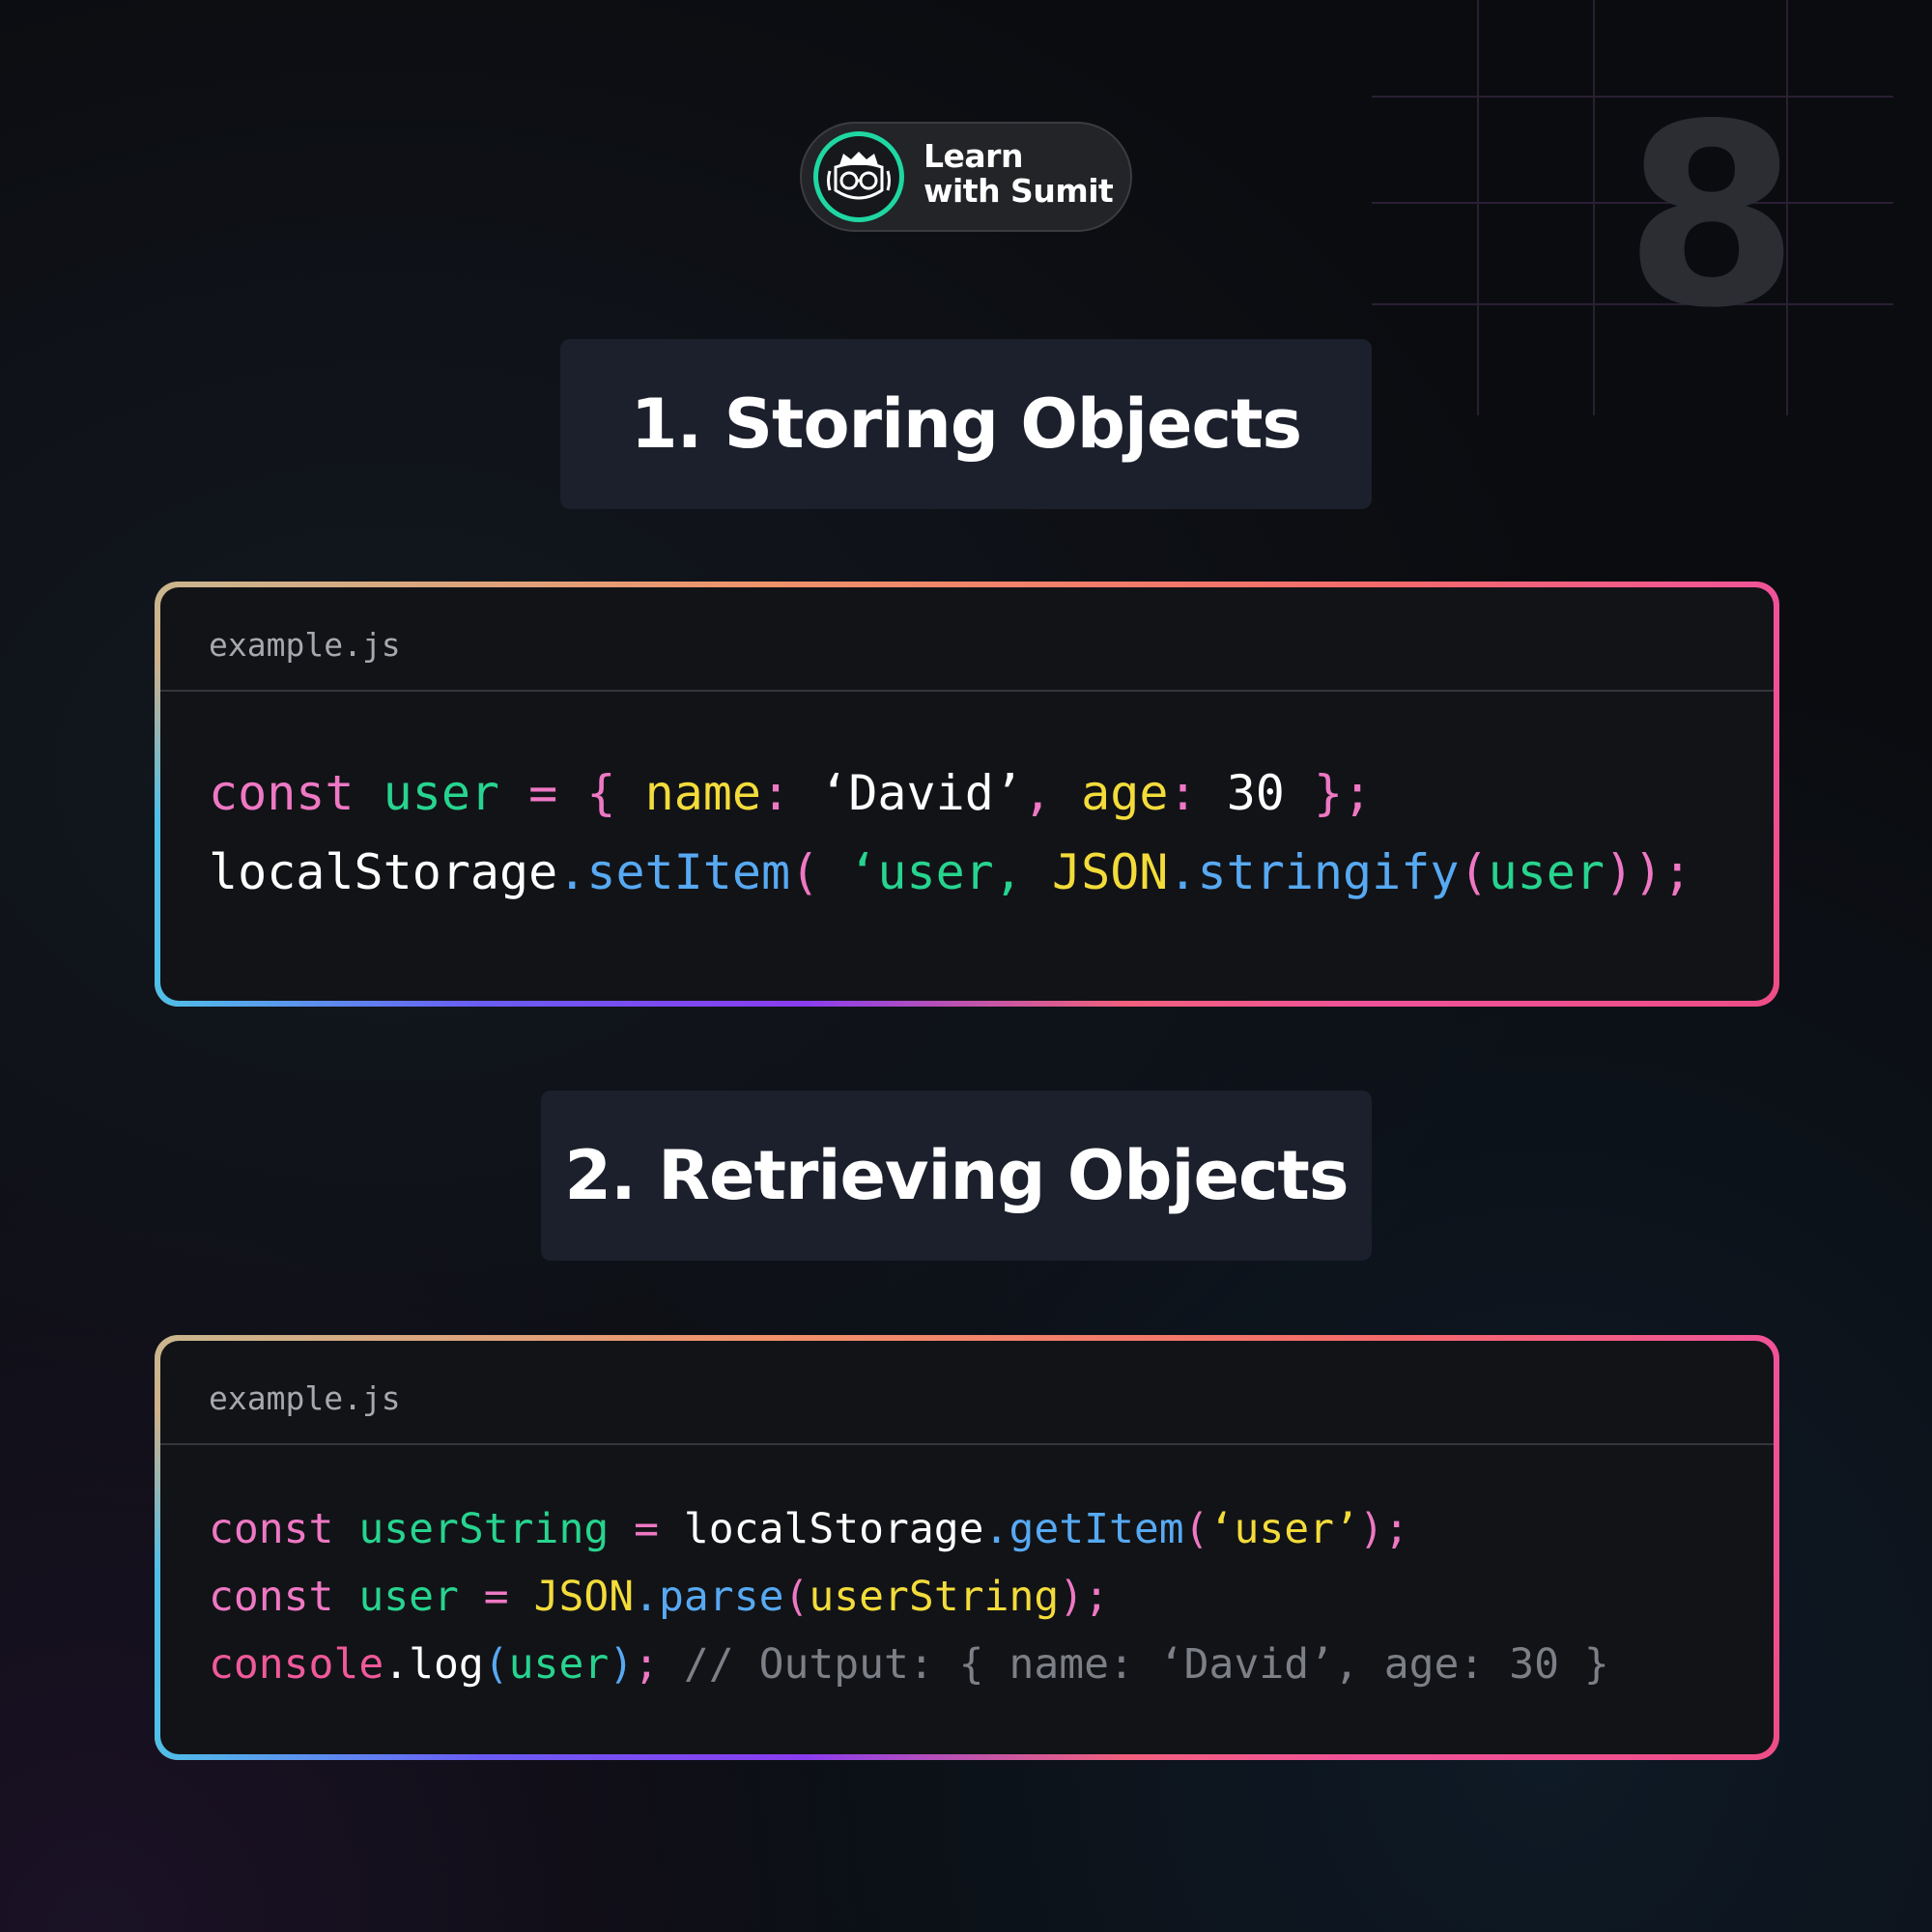 The height and width of the screenshot is (1932, 1932). Describe the element at coordinates (966, 424) in the screenshot. I see `section-heading-storing: 1. Storing Objects` at that location.